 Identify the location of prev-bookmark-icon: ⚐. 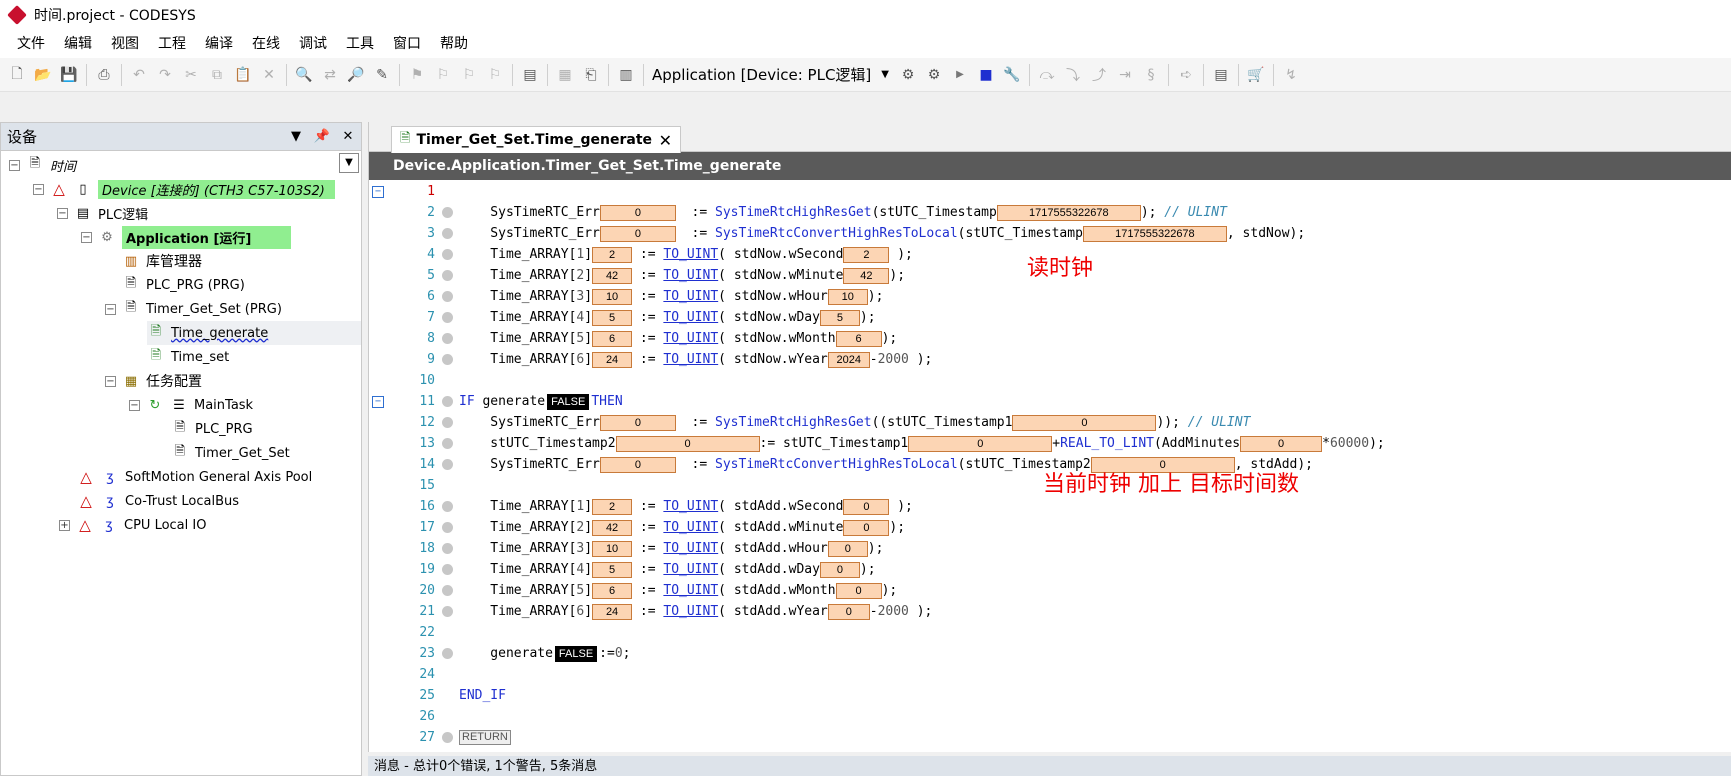
(443, 75).